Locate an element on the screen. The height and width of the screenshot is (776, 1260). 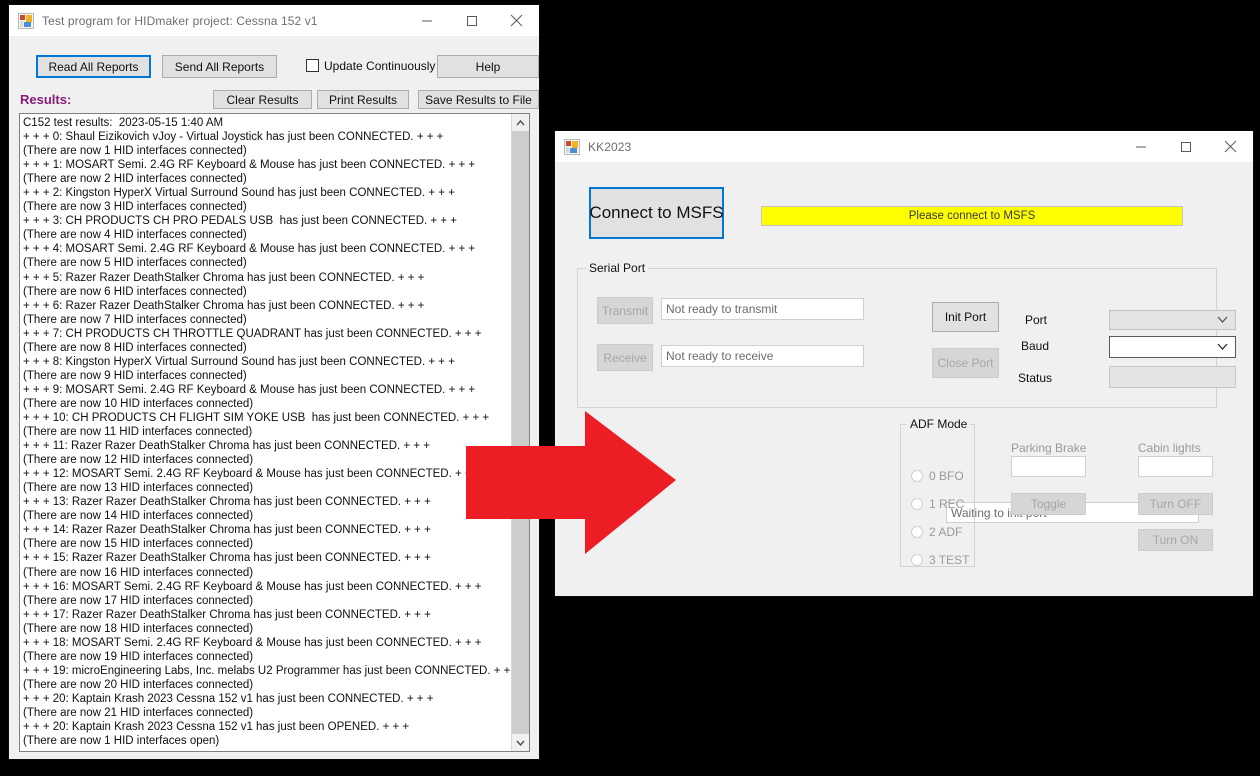
read-all-reports-button: Read All Reports is located at coordinates (93, 66).